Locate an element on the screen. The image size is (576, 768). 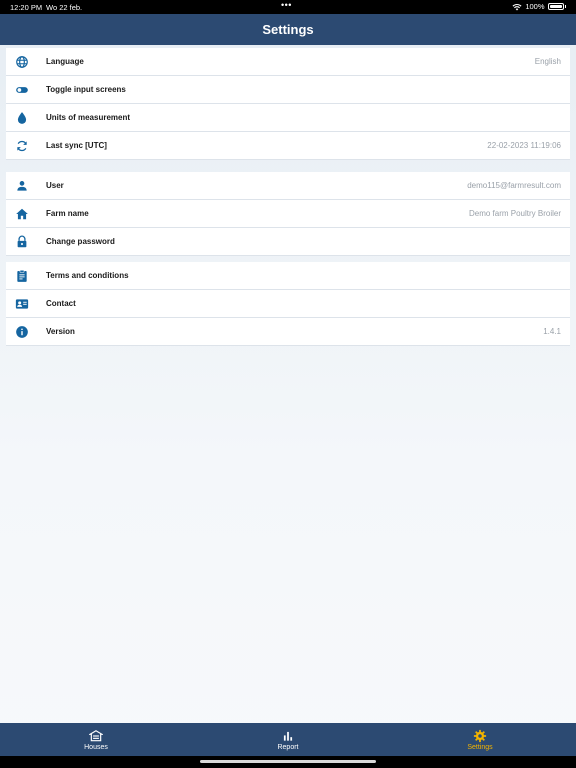
row-farm-name: Farm name Demo farm Poultry Broiler is located at coordinates (288, 214).